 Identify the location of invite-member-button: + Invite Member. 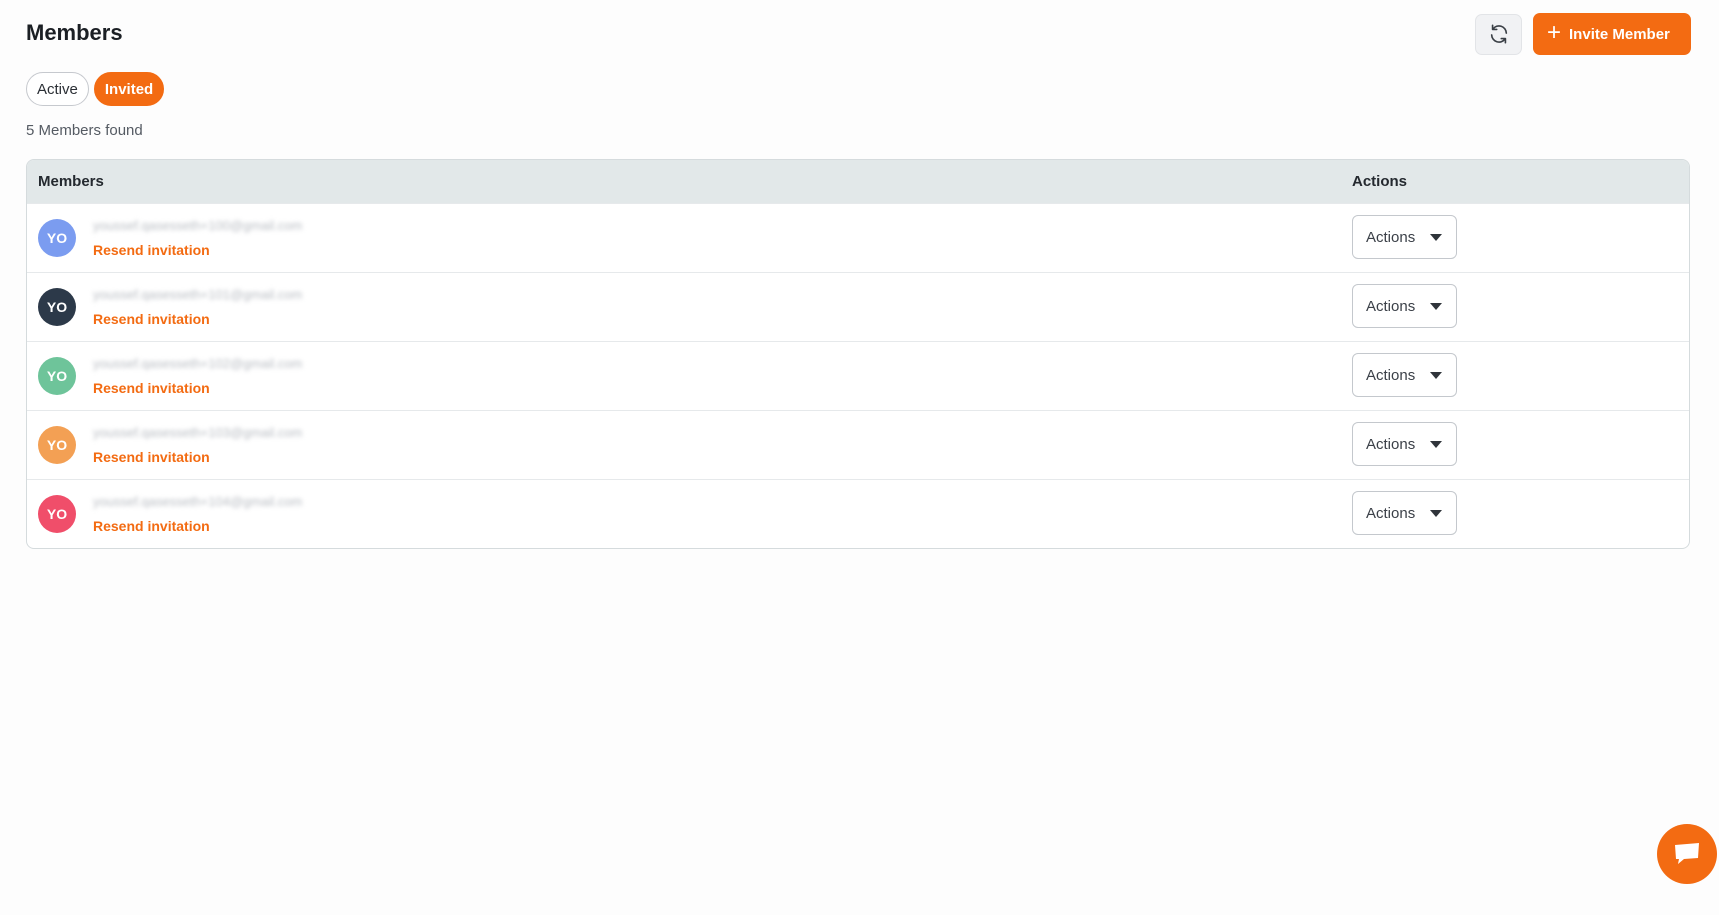
(1612, 34).